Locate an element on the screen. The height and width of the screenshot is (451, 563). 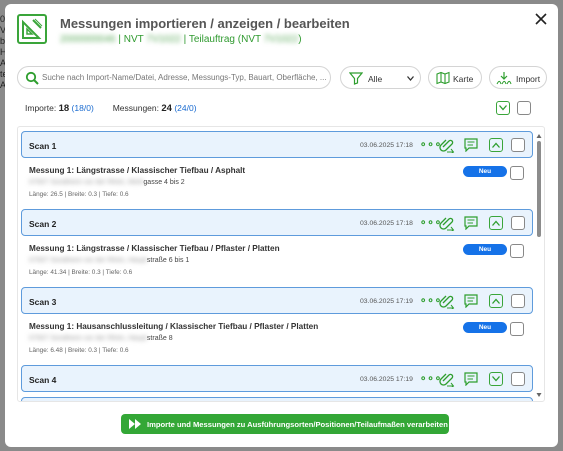
expand-button is located at coordinates (496, 379).